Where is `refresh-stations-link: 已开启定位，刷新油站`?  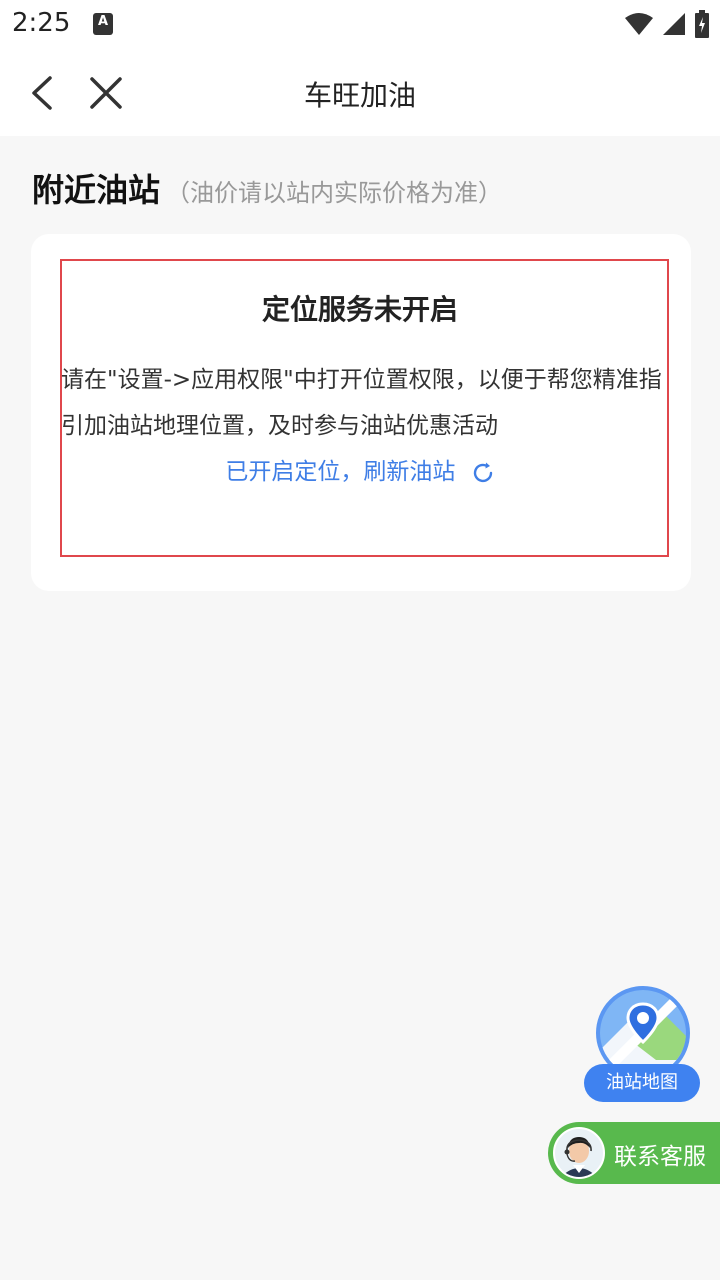
refresh-stations-link: 已开启定位，刷新油站 is located at coordinates (360, 469).